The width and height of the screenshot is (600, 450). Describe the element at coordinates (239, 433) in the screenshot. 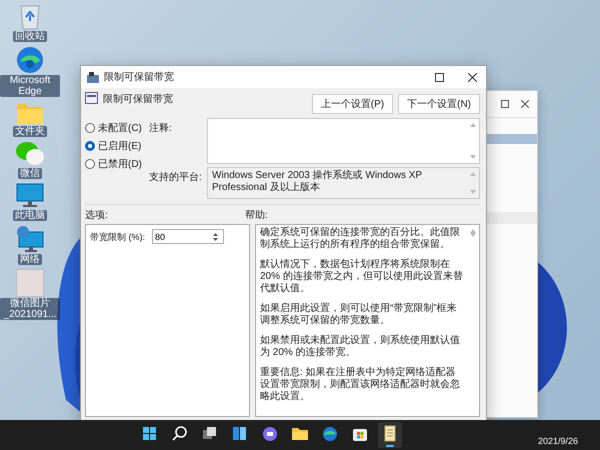

I see `widgets-icon` at that location.